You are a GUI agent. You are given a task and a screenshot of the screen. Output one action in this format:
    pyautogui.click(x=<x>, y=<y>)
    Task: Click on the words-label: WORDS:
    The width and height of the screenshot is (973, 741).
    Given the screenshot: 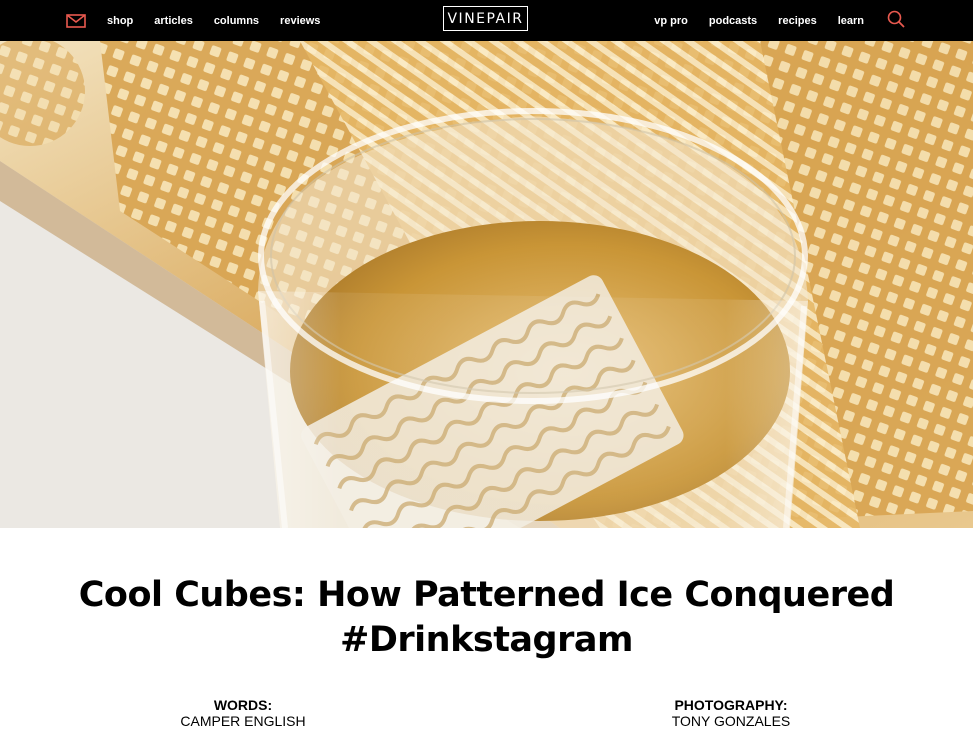 What is the action you would take?
    pyautogui.click(x=243, y=705)
    